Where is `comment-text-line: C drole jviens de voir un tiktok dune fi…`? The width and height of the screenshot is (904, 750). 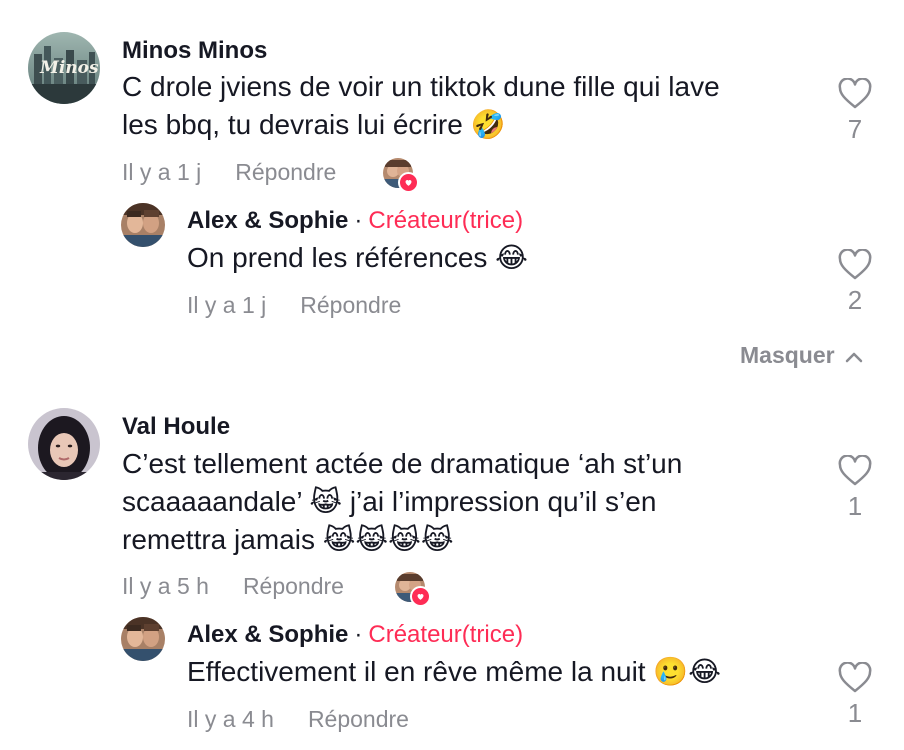
comment-text-line: C drole jviens de voir un tiktok dune fi… is located at coordinates (421, 86).